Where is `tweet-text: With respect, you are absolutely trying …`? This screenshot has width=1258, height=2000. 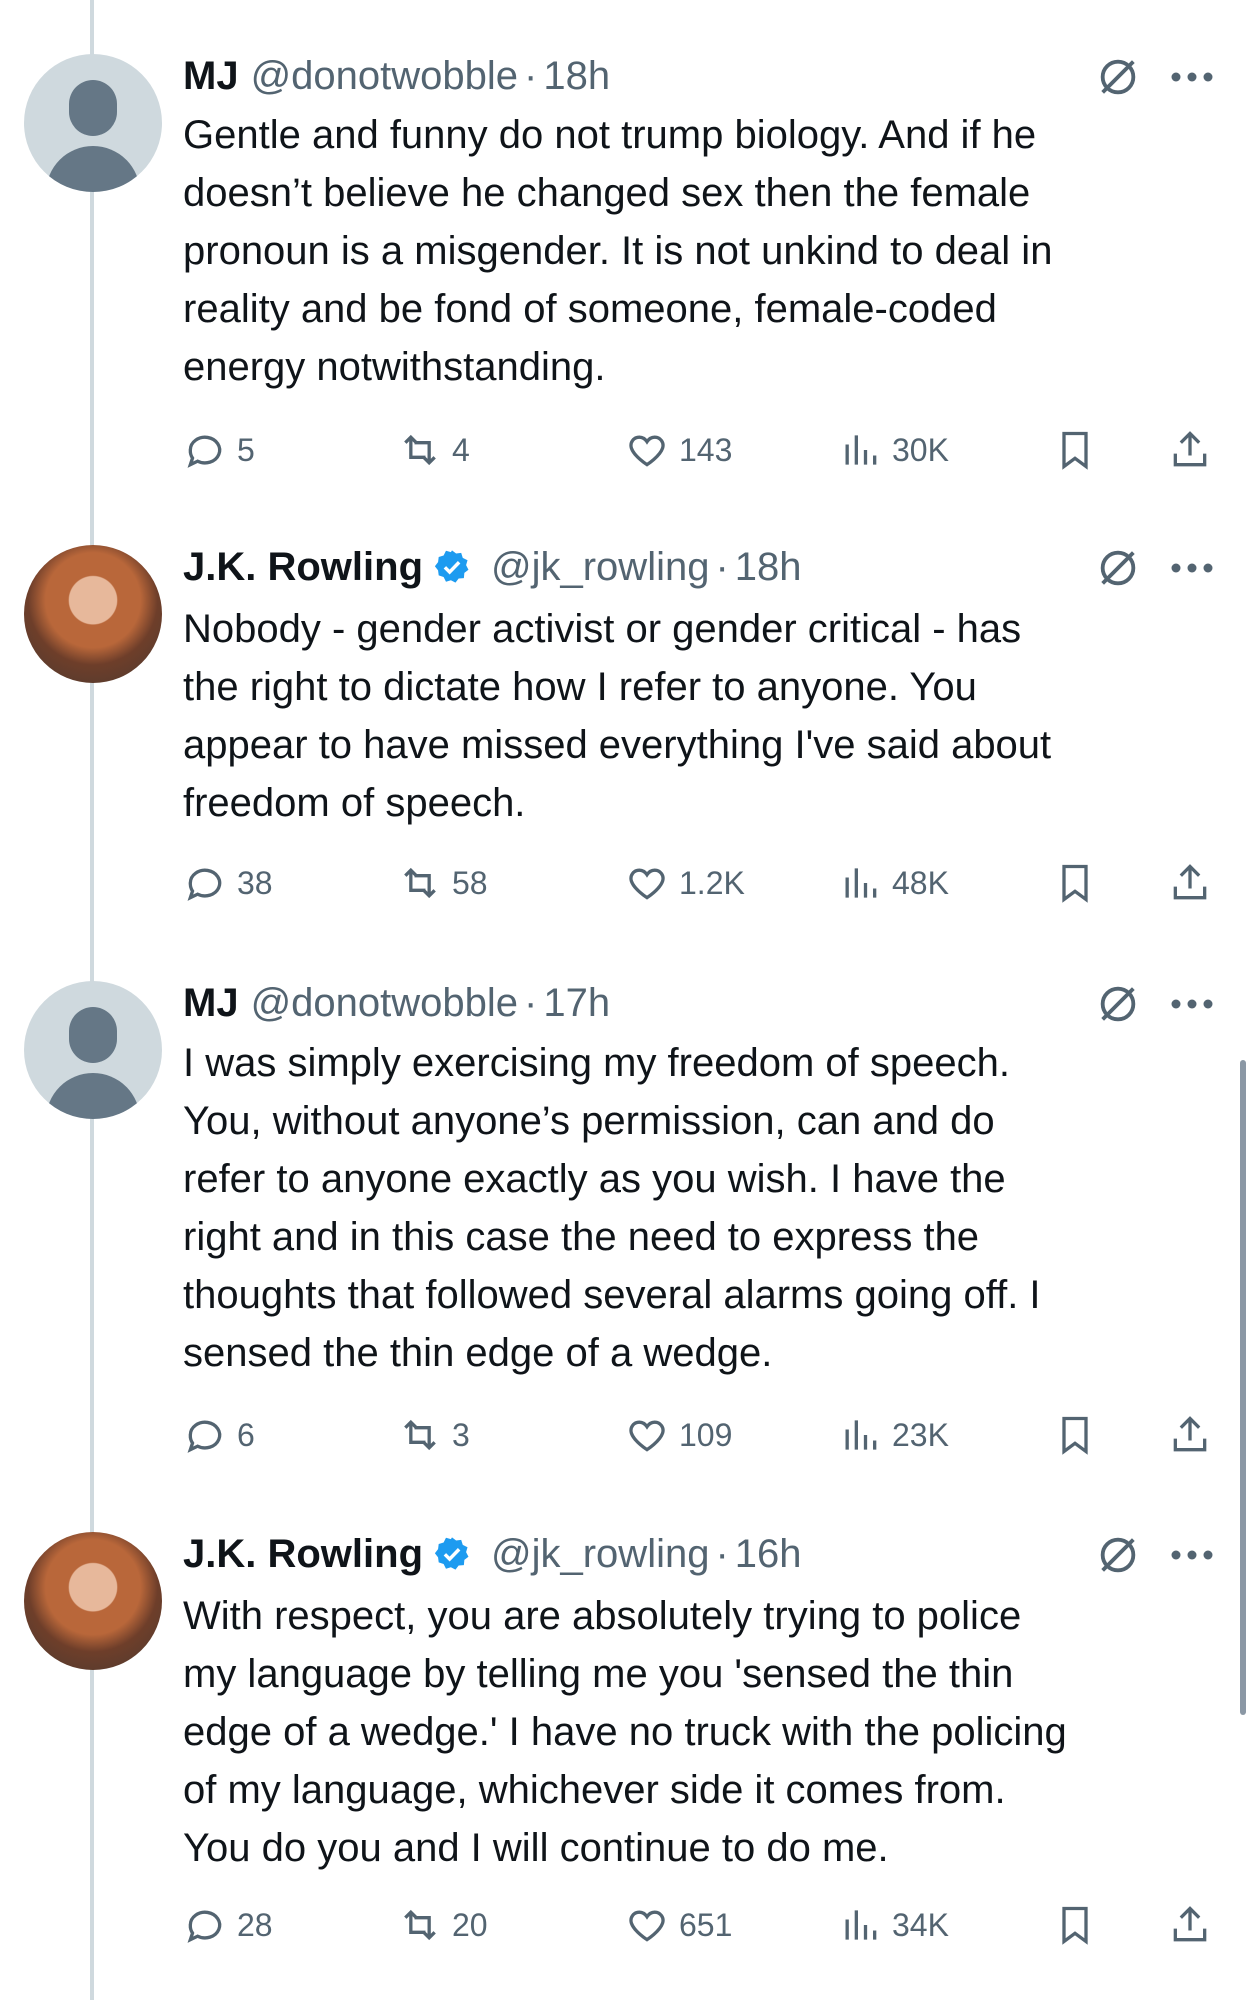
tweet-text: With respect, you are absolutely trying … is located at coordinates (625, 1732).